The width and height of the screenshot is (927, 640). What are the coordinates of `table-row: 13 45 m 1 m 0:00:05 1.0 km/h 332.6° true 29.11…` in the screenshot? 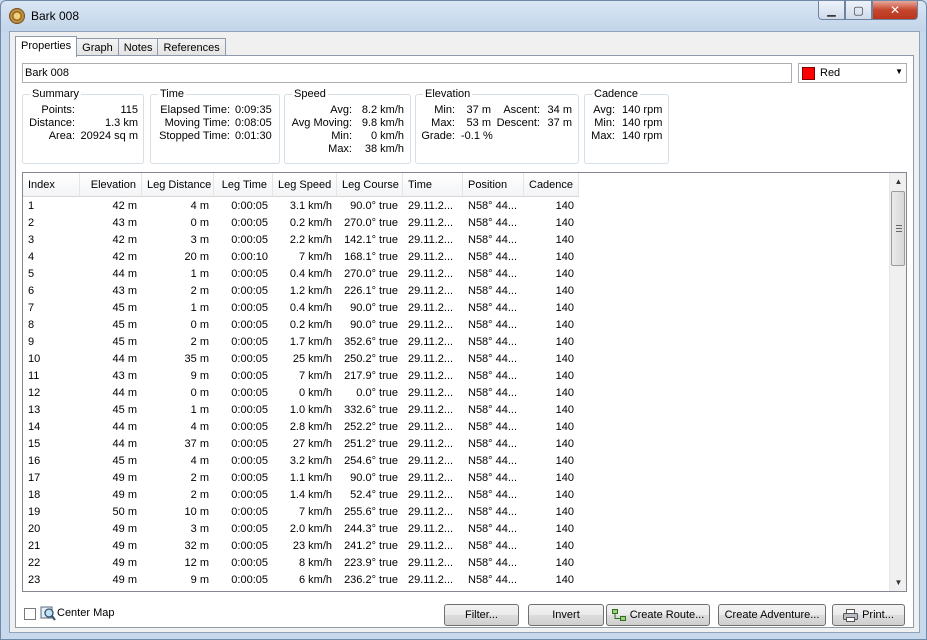 It's located at (301, 410).